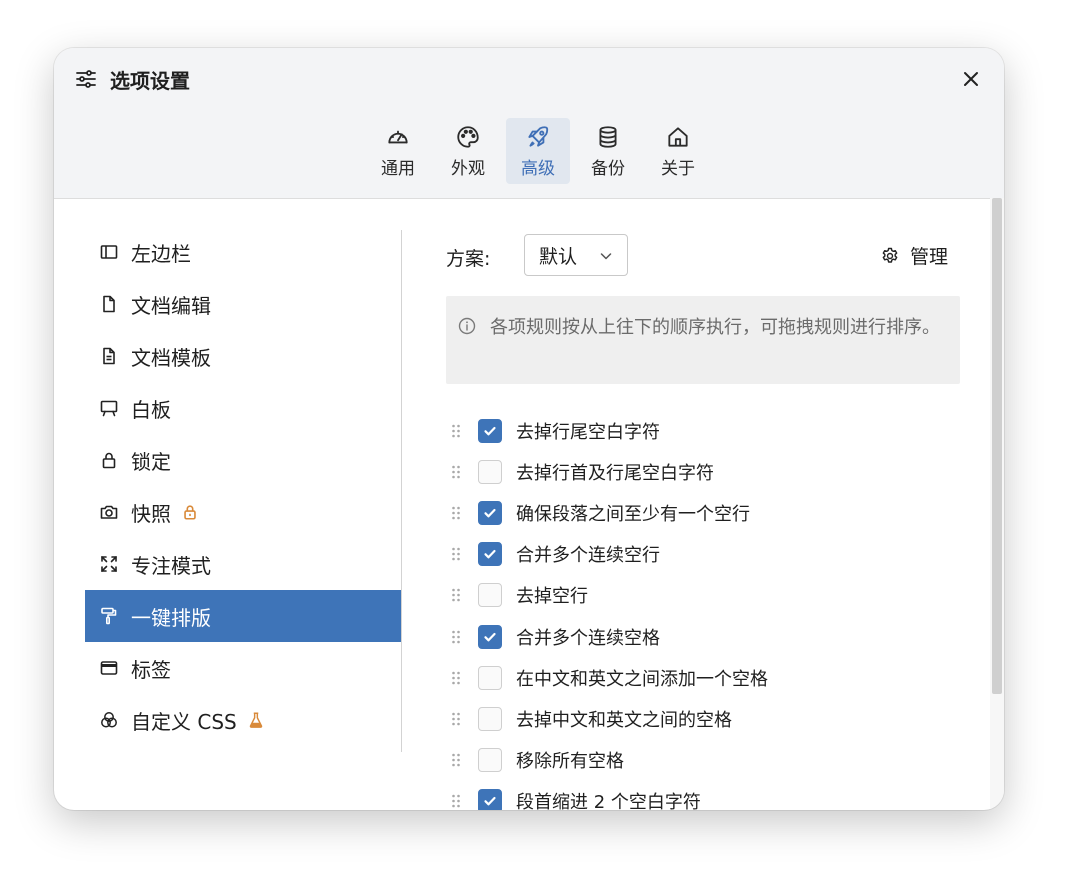 Image resolution: width=1080 pixels, height=880 pixels. I want to click on scrollbar-thumb, so click(997, 446).